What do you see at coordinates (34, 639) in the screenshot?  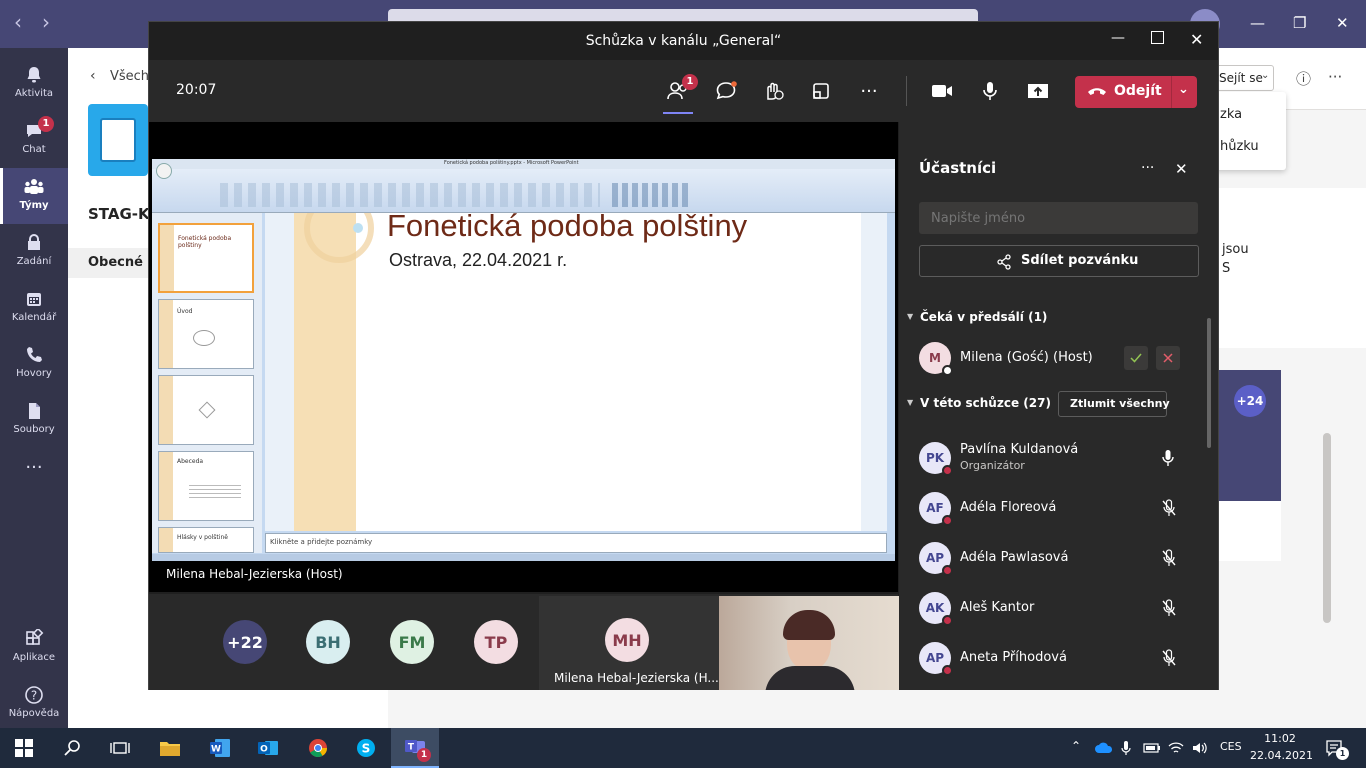 I see `apps-icon` at bounding box center [34, 639].